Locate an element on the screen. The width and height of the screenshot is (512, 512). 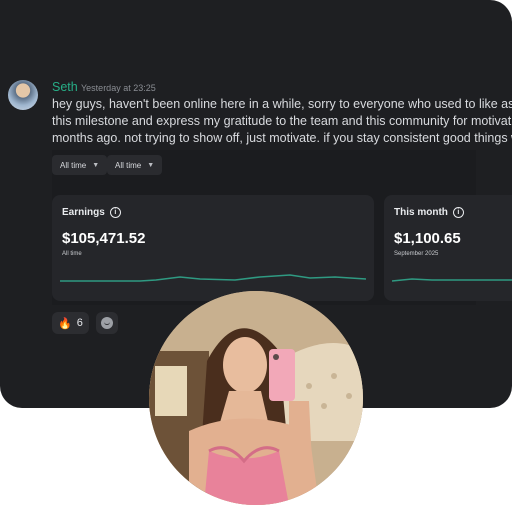
author-name: Seth is located at coordinates (65, 87).